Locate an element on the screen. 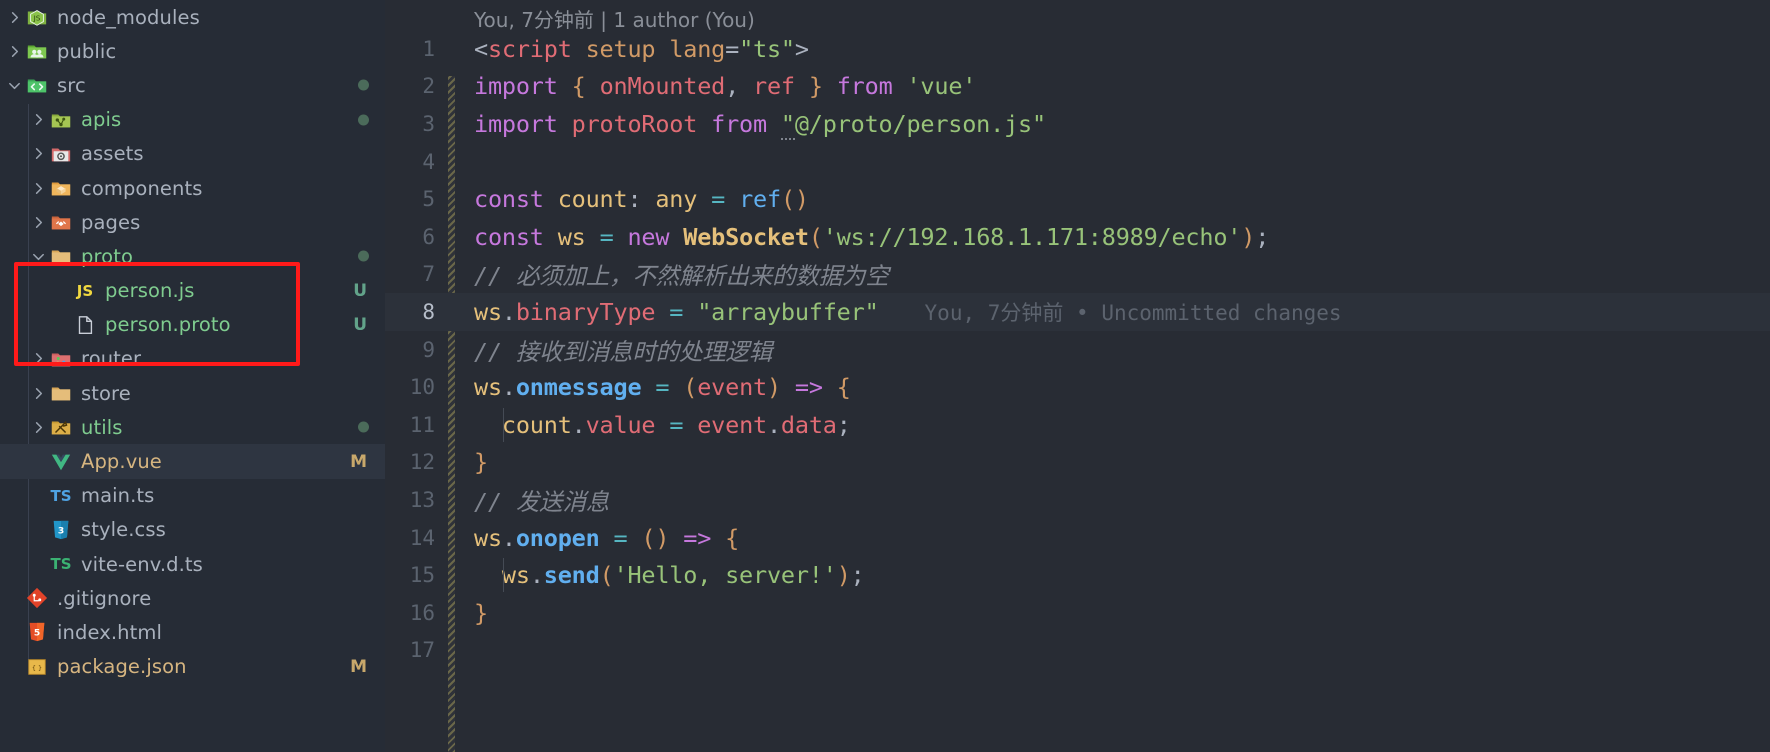 The width and height of the screenshot is (1770, 752). css-file-icon: 3 is located at coordinates (61, 530).